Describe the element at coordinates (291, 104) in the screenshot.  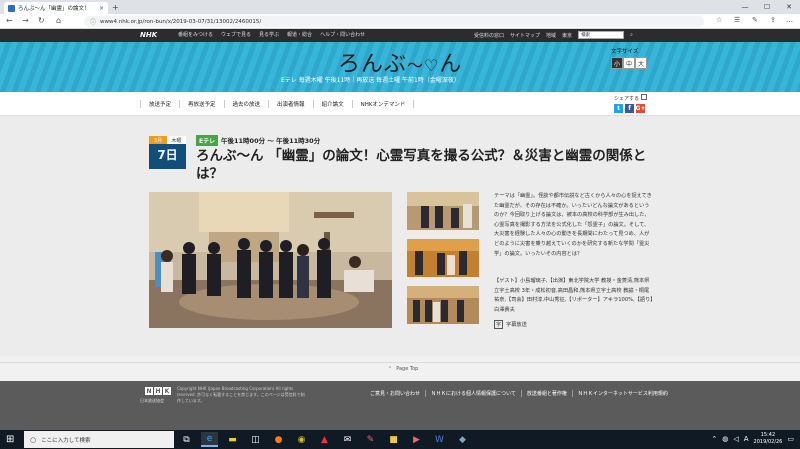
I see `nav-item-cast: 出演者情報` at that location.